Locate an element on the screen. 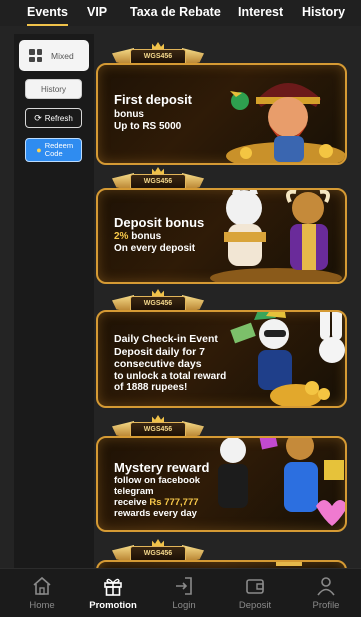 The image size is (361, 617). nav-promotion: Promotion is located at coordinates (113, 593).